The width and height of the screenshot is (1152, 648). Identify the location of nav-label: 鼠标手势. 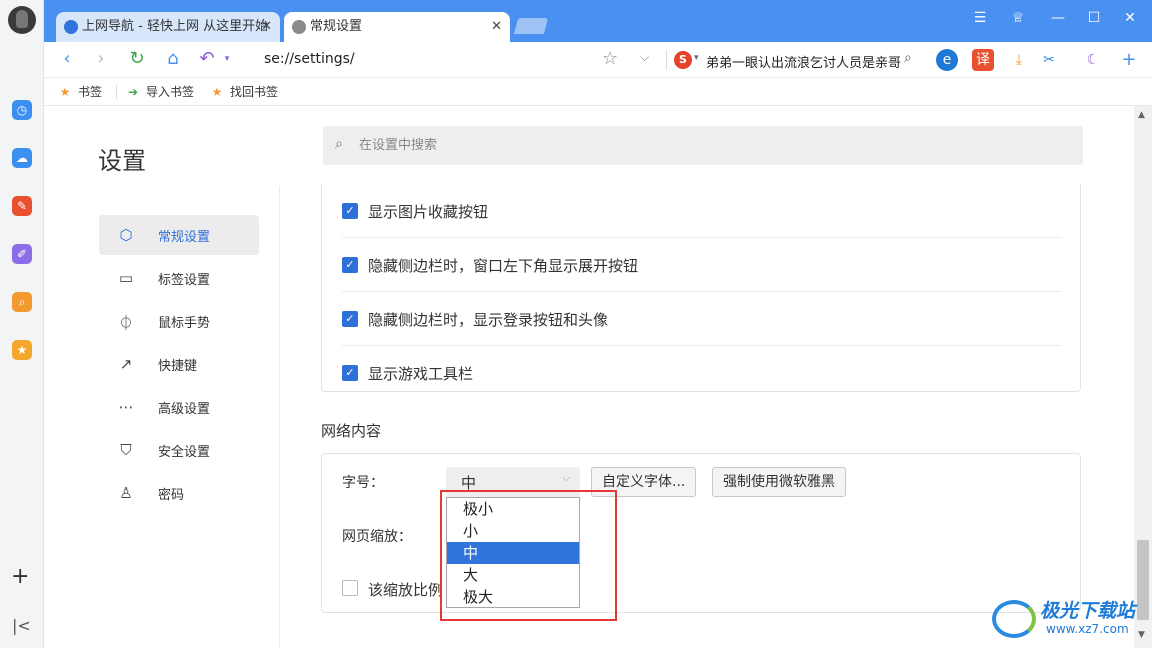
(184, 323).